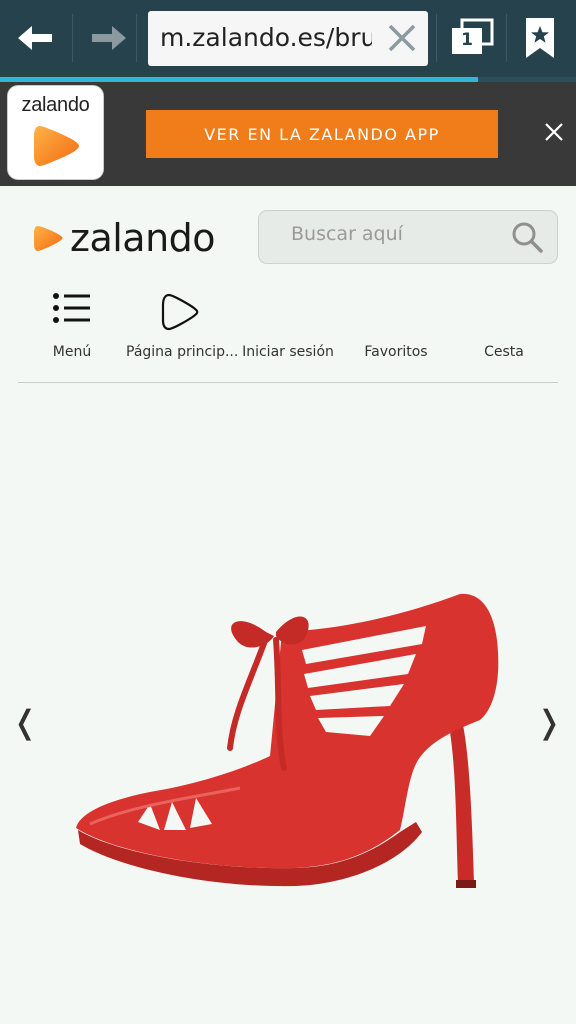 Image resolution: width=576 pixels, height=1024 pixels. I want to click on zalando-logo: zalando, so click(124, 238).